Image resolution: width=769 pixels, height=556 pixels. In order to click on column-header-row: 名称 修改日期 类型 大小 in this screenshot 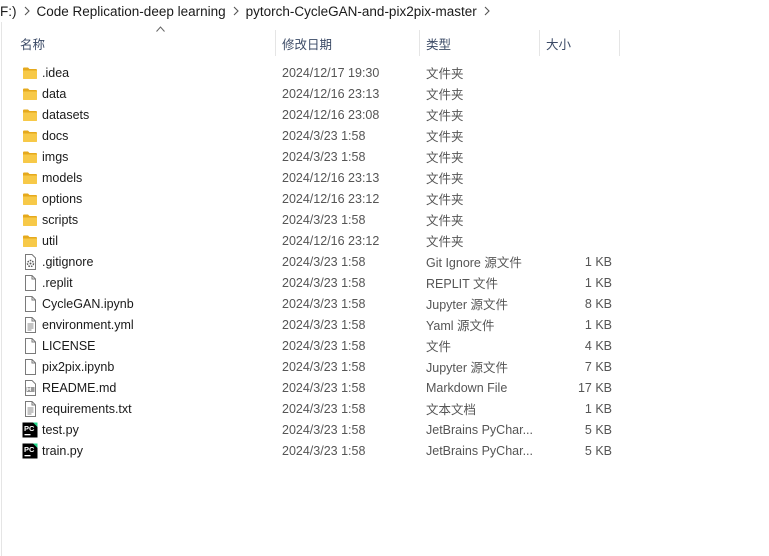, I will do `click(384, 41)`.